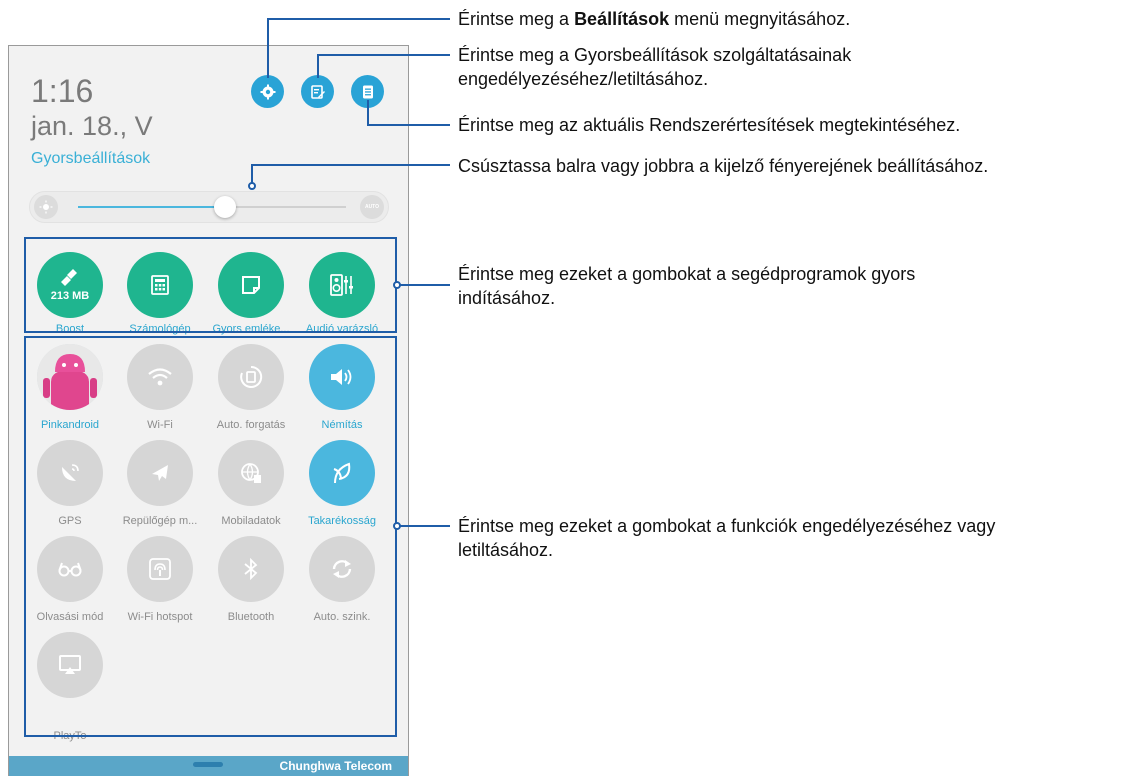 This screenshot has width=1134, height=776. I want to click on notification-list-icon, so click(367, 91).